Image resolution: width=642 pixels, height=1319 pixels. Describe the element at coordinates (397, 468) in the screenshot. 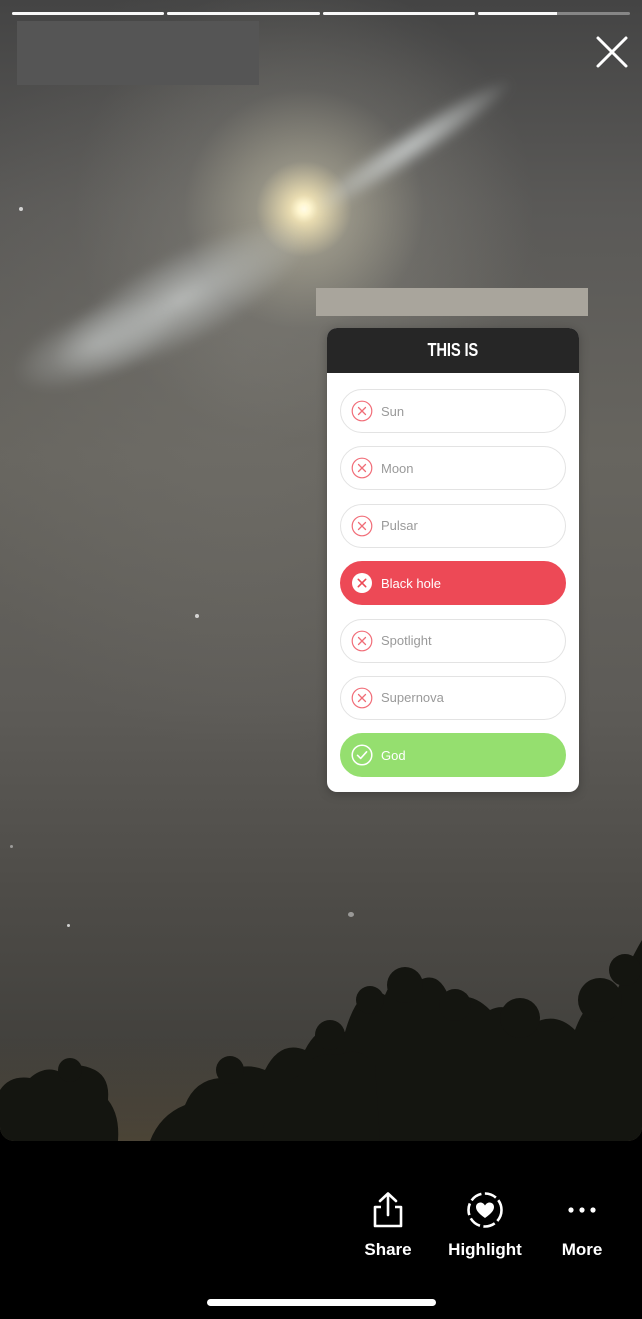

I see `quiz-option-label: Moon` at that location.